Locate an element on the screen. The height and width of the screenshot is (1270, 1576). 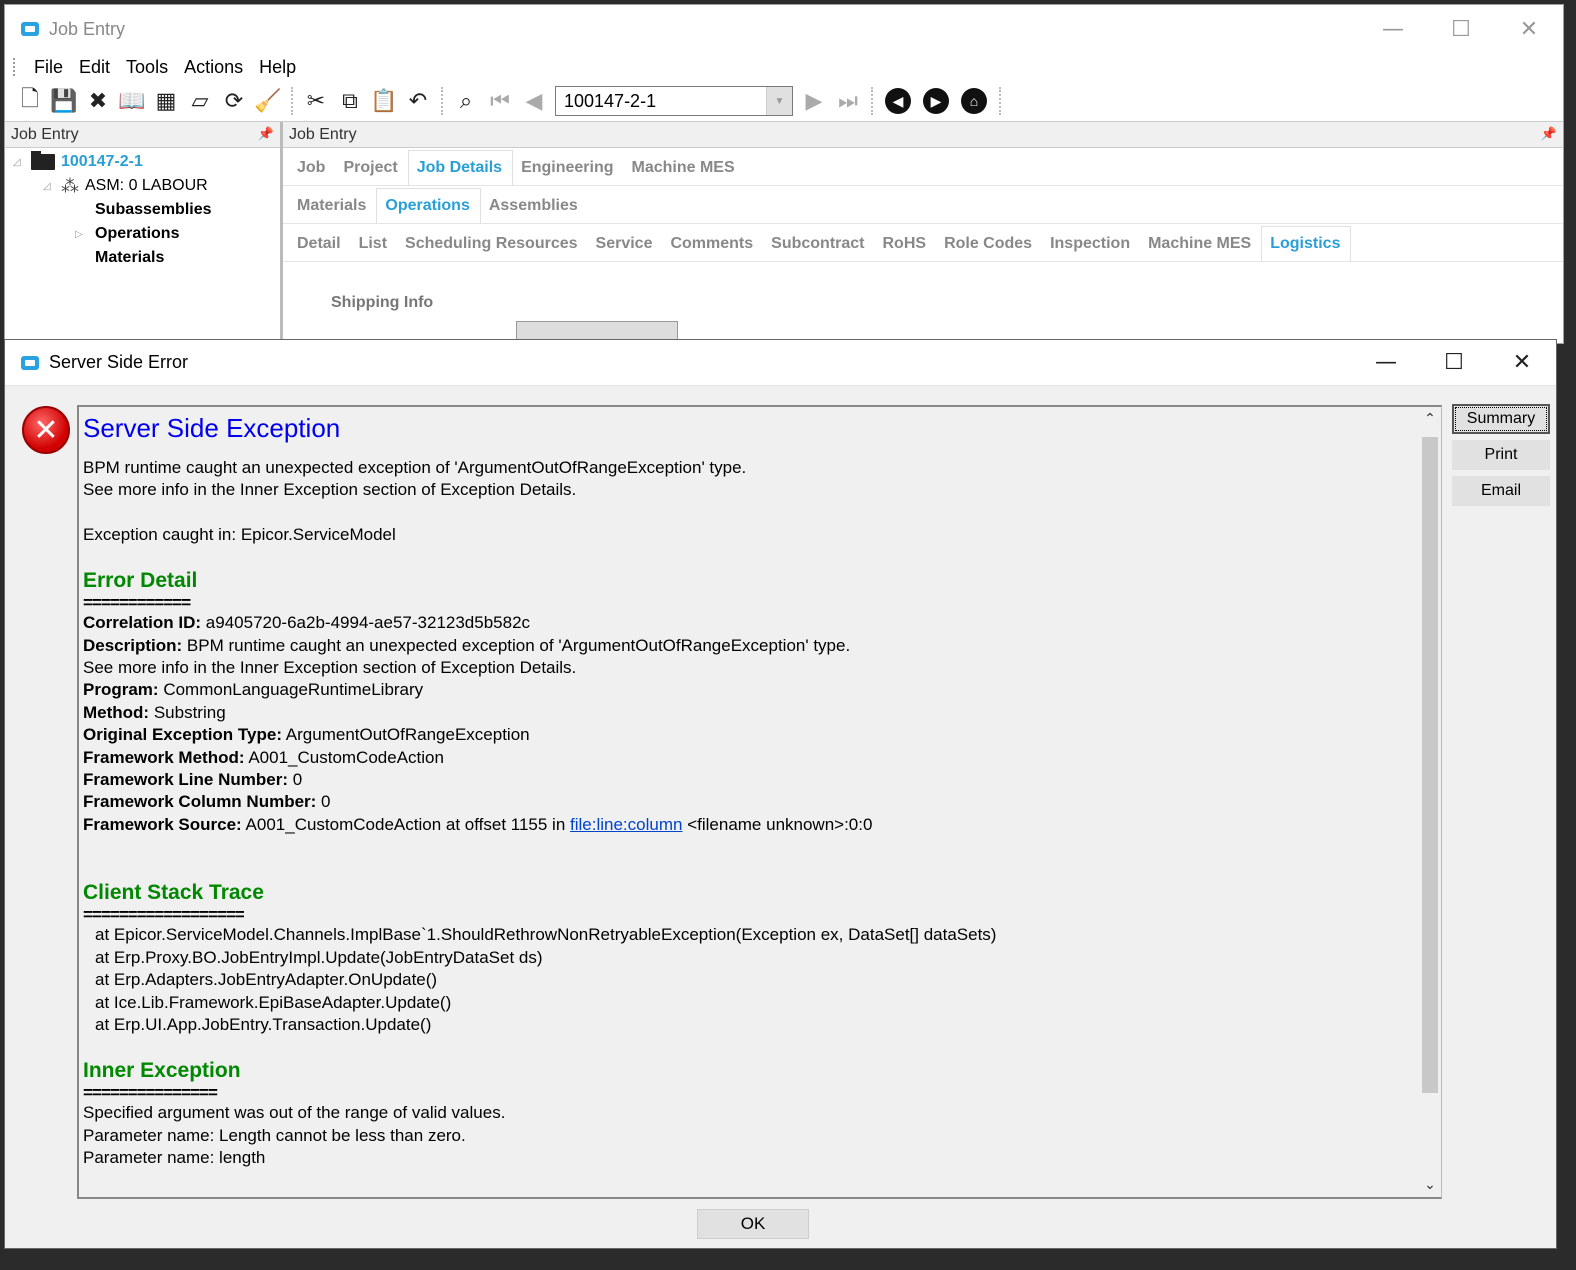
tree-node-materials: Materials is located at coordinates (146, 258).